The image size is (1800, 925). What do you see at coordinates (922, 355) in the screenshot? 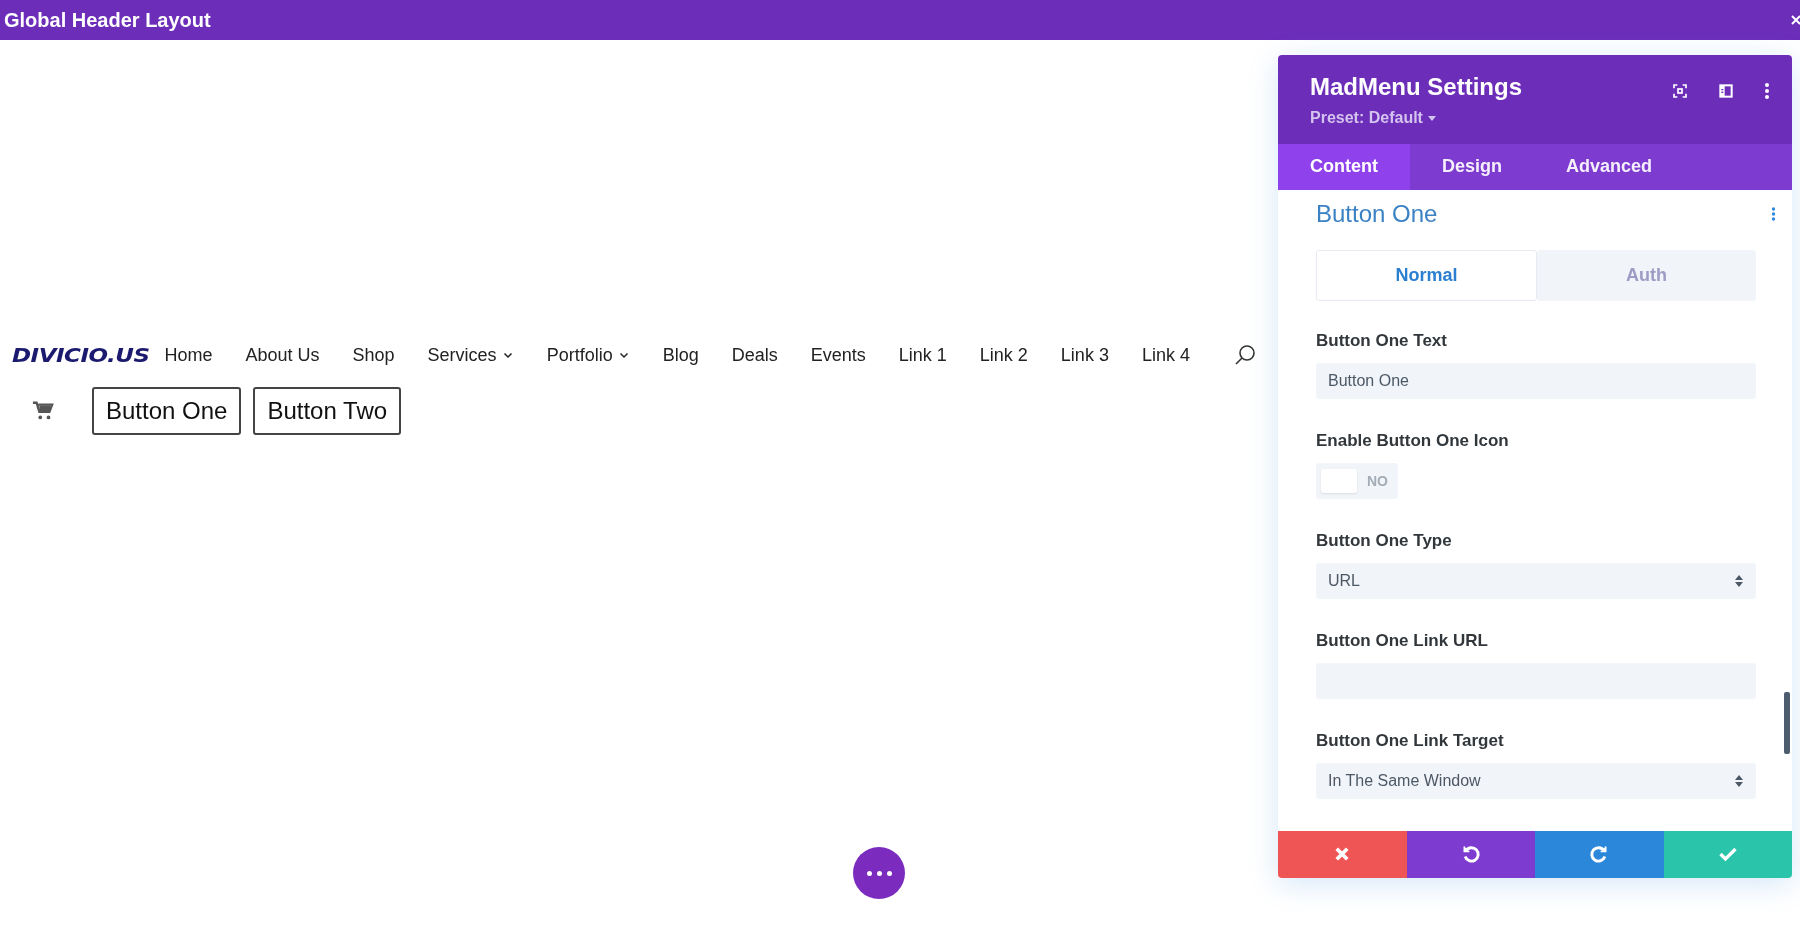
I see `nav-link: Link 1` at bounding box center [922, 355].